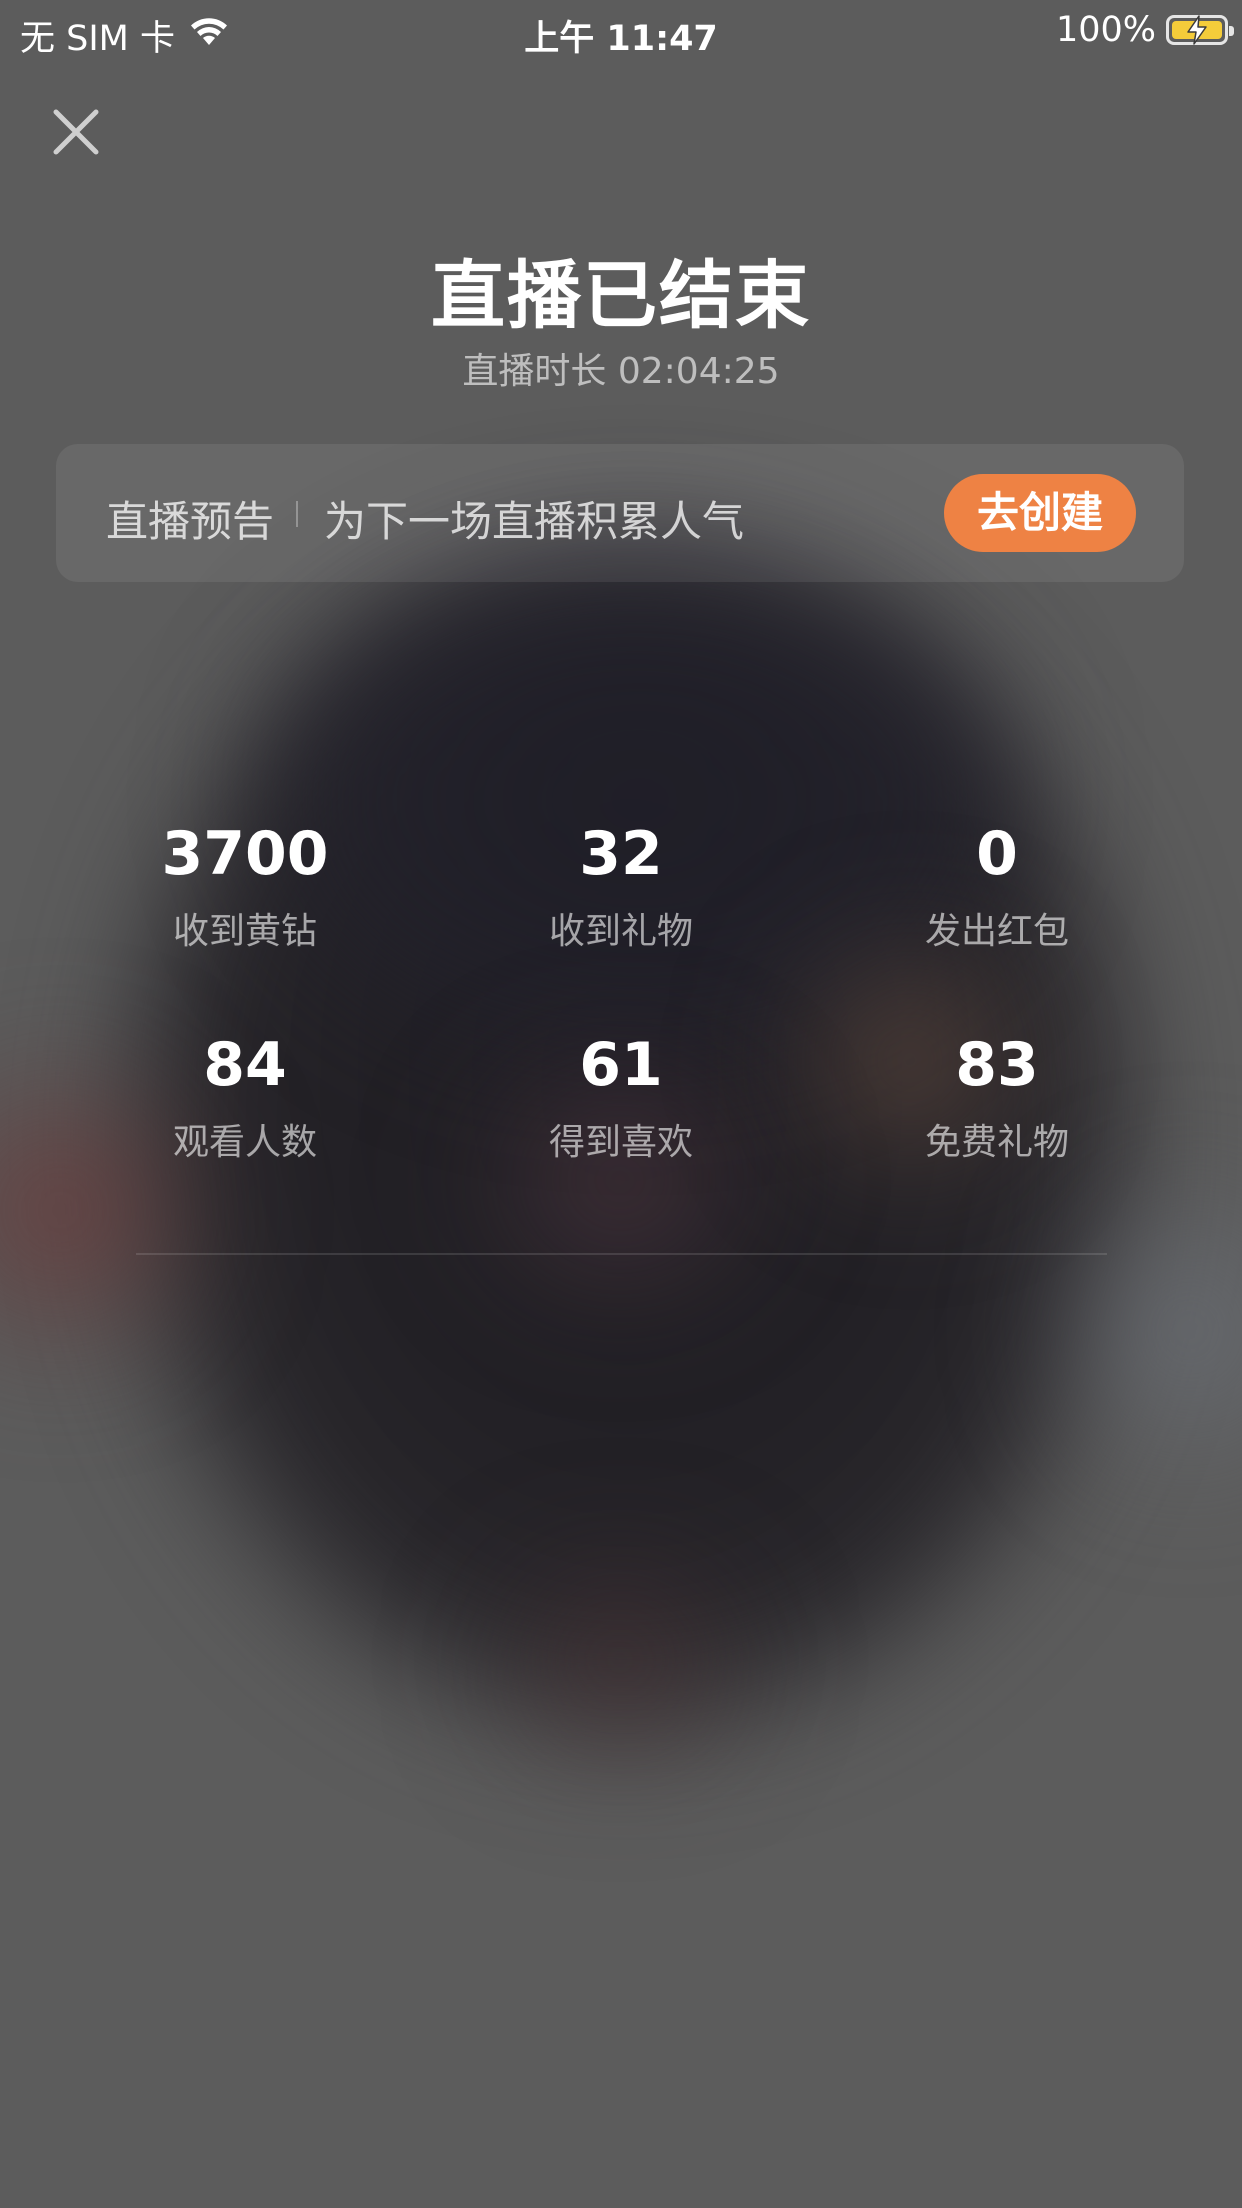 Image resolution: width=1242 pixels, height=2208 pixels. Describe the element at coordinates (997, 1065) in the screenshot. I see `stat-value: 83` at that location.